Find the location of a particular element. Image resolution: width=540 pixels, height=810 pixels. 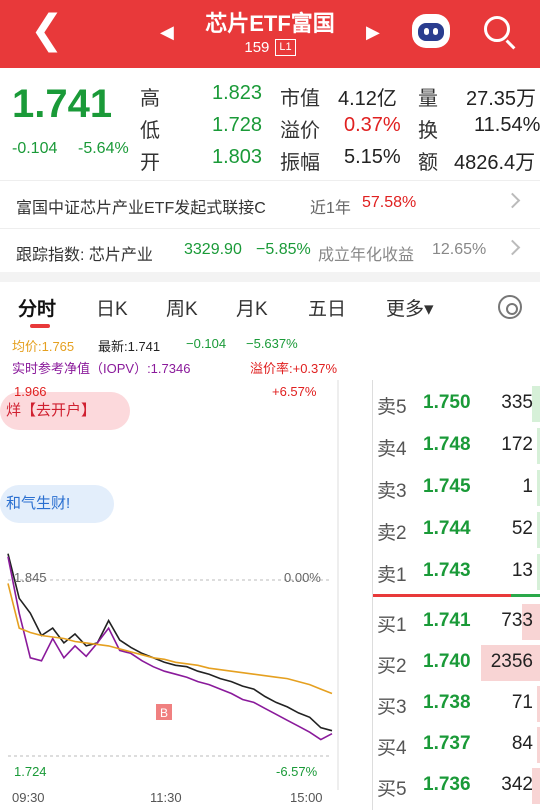

order-volume: 13 is located at coordinates (522, 570).